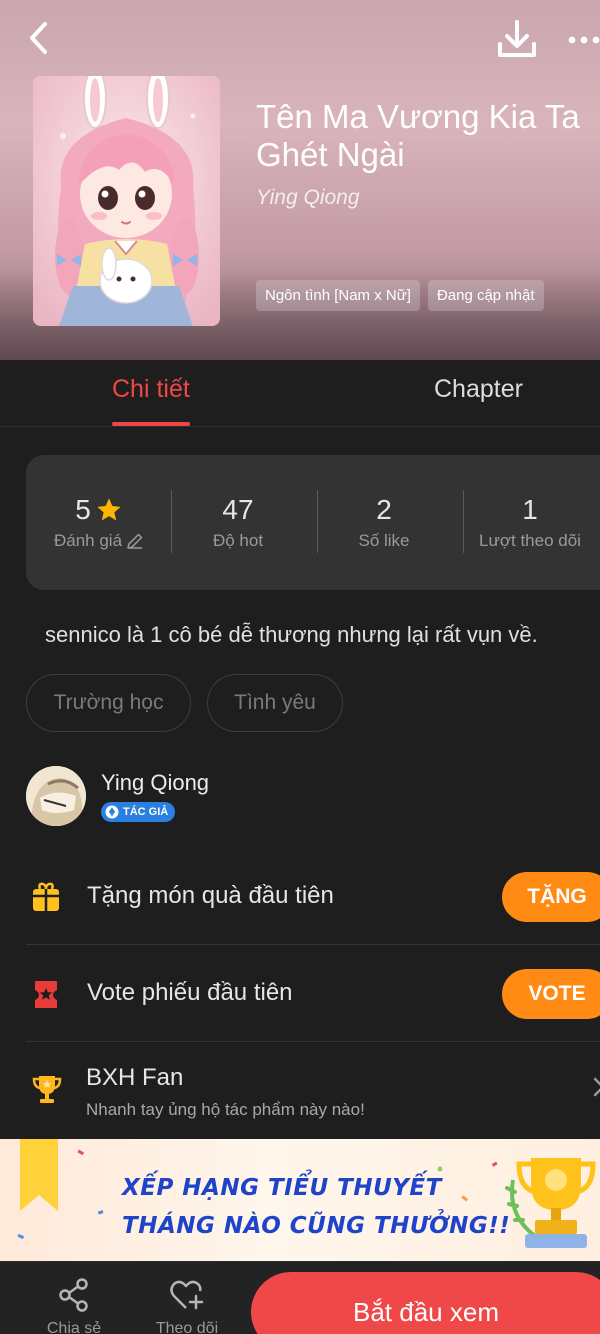 The width and height of the screenshot is (600, 1334). What do you see at coordinates (275, 703) in the screenshot?
I see `genre-tag: Tình yêu` at bounding box center [275, 703].